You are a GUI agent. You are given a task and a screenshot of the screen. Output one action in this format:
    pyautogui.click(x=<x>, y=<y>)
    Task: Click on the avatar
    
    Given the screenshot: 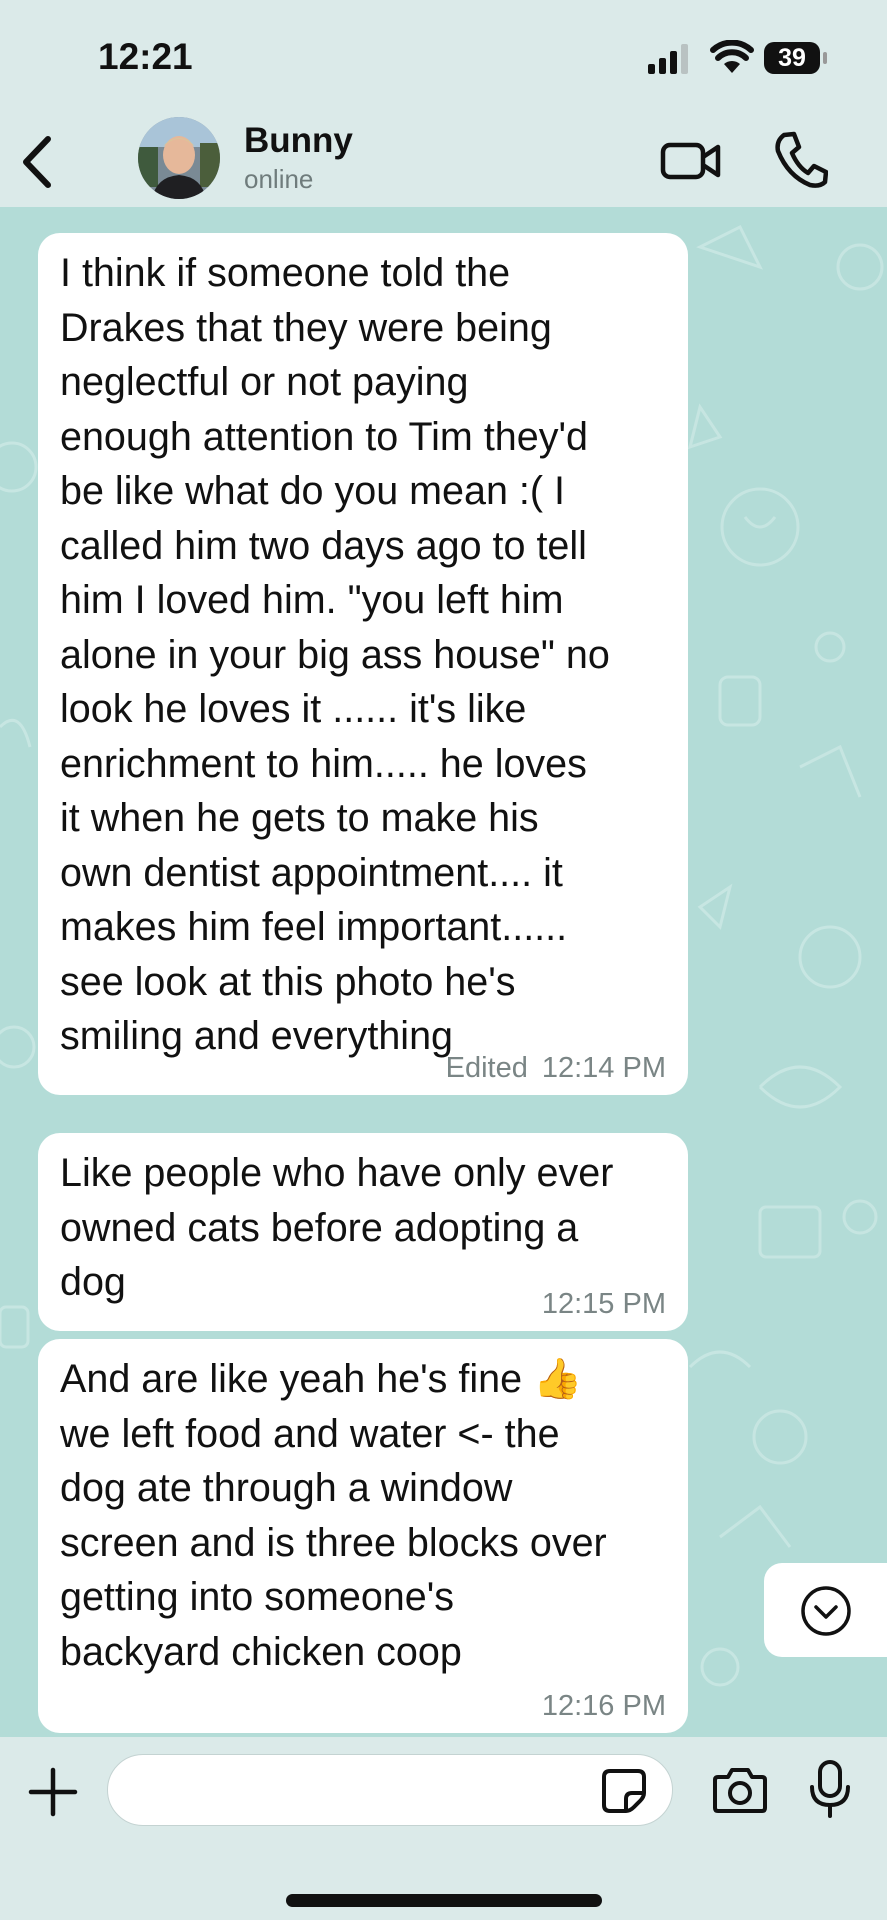 What is the action you would take?
    pyautogui.click(x=179, y=158)
    